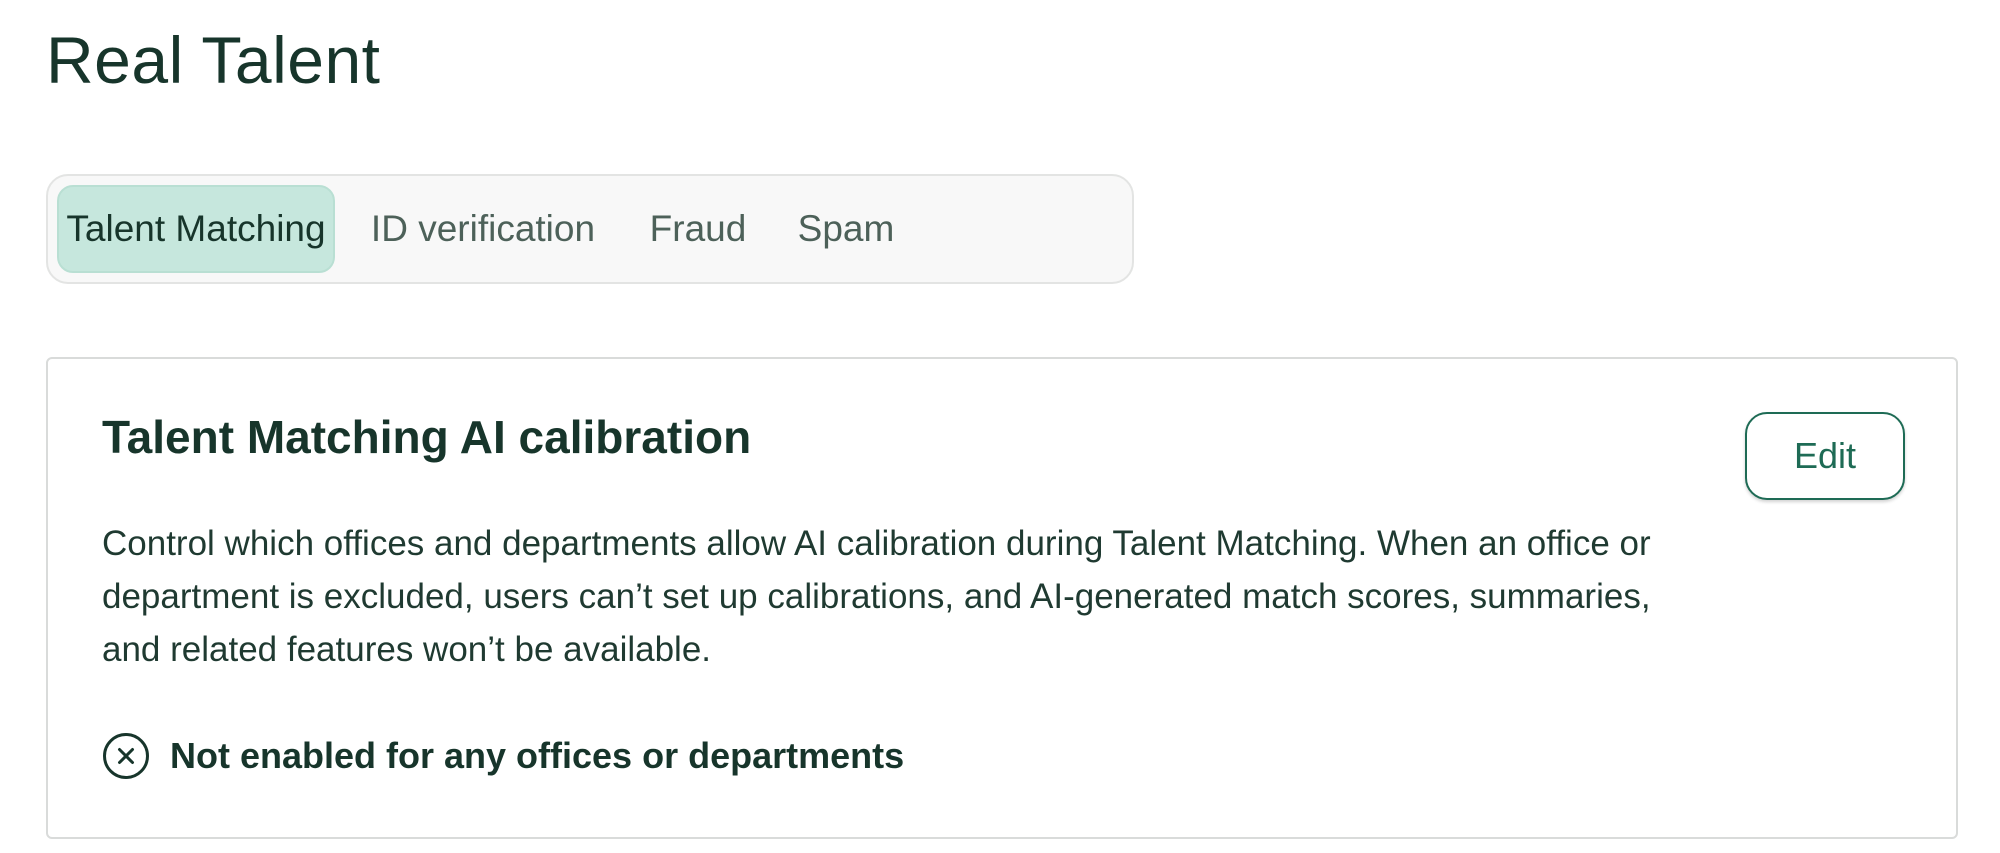 The height and width of the screenshot is (853, 2000). I want to click on tab-fraud: Fraud, so click(698, 229).